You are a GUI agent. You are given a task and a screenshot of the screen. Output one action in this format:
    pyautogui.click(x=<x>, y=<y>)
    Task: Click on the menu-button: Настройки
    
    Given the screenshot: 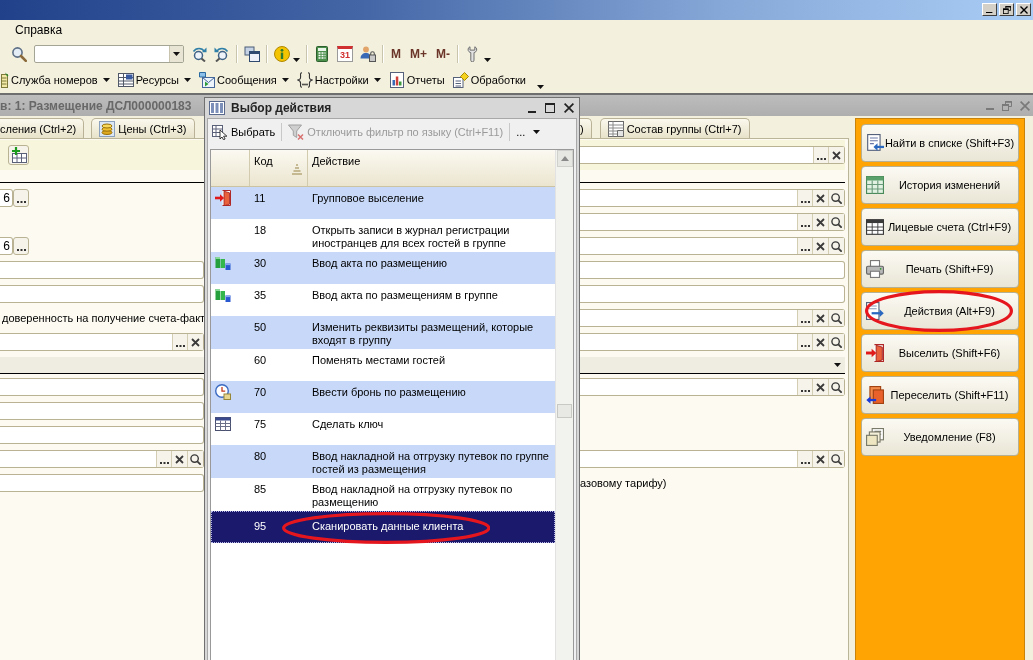 What is the action you would take?
    pyautogui.click(x=338, y=79)
    